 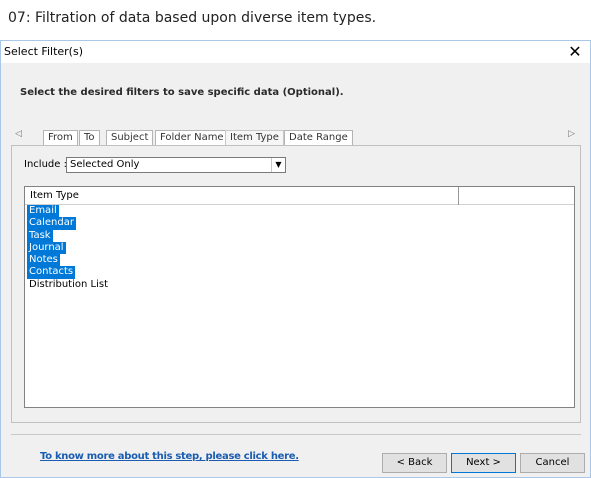 I want to click on column-header-label: Item Type, so click(x=54, y=195).